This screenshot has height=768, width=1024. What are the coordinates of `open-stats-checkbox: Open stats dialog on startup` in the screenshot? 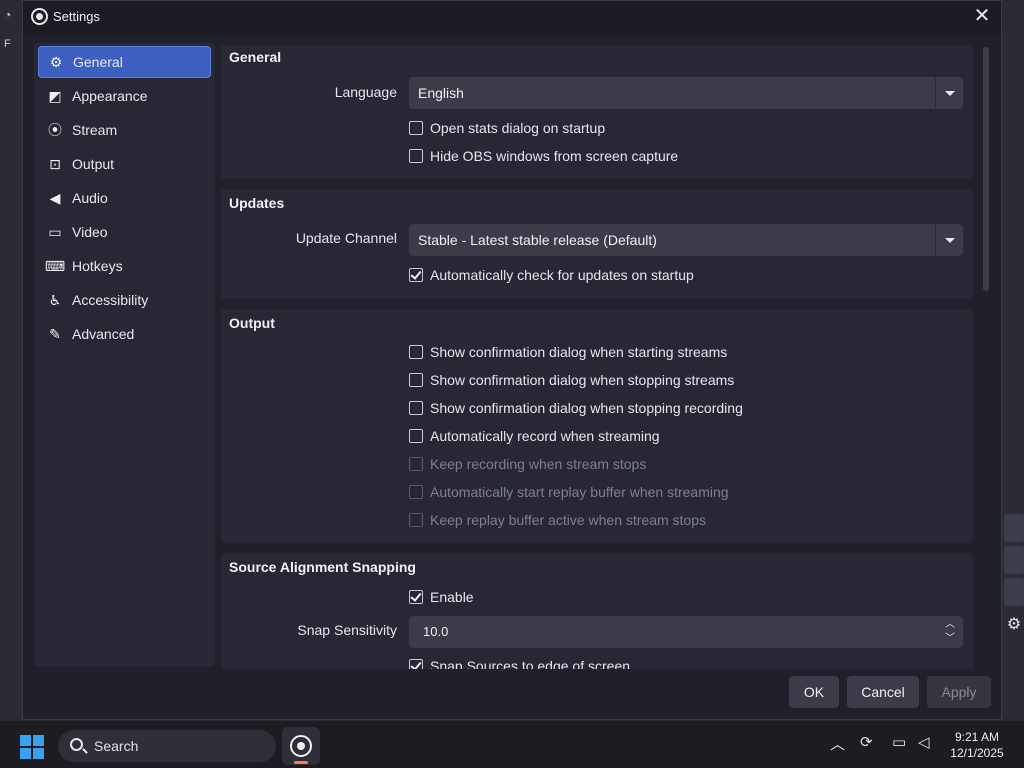 It's located at (507, 128).